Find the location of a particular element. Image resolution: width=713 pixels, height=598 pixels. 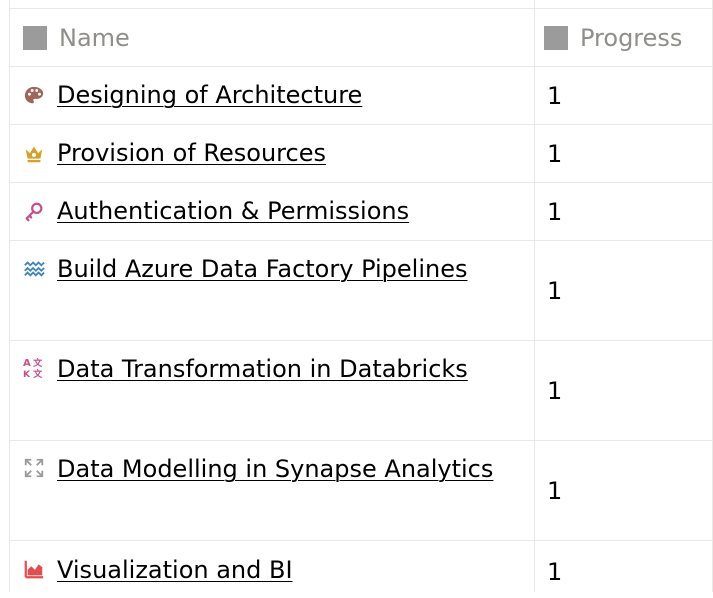

name-cell: Provision of Resources is located at coordinates (273, 153).